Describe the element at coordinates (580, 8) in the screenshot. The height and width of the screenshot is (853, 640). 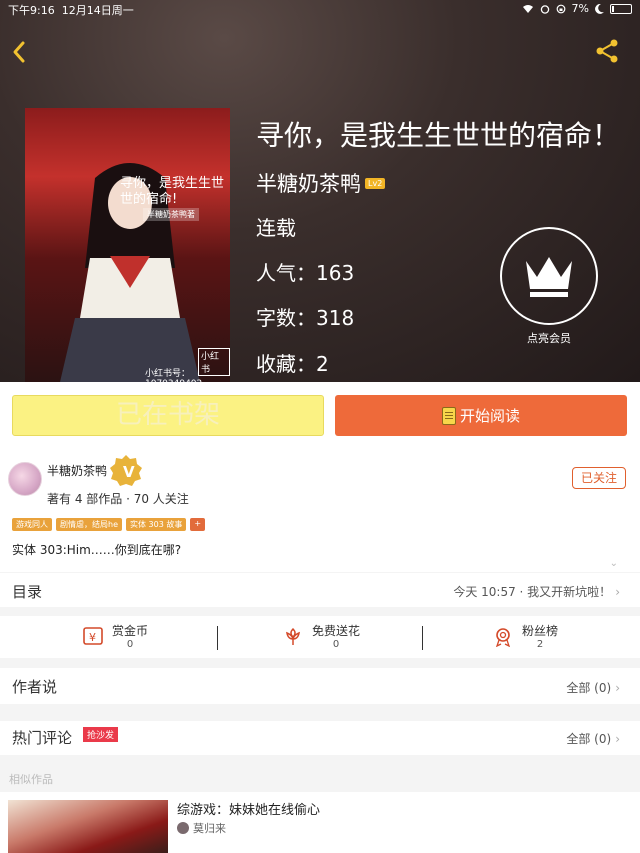
I see `battery-percent: 7%` at that location.